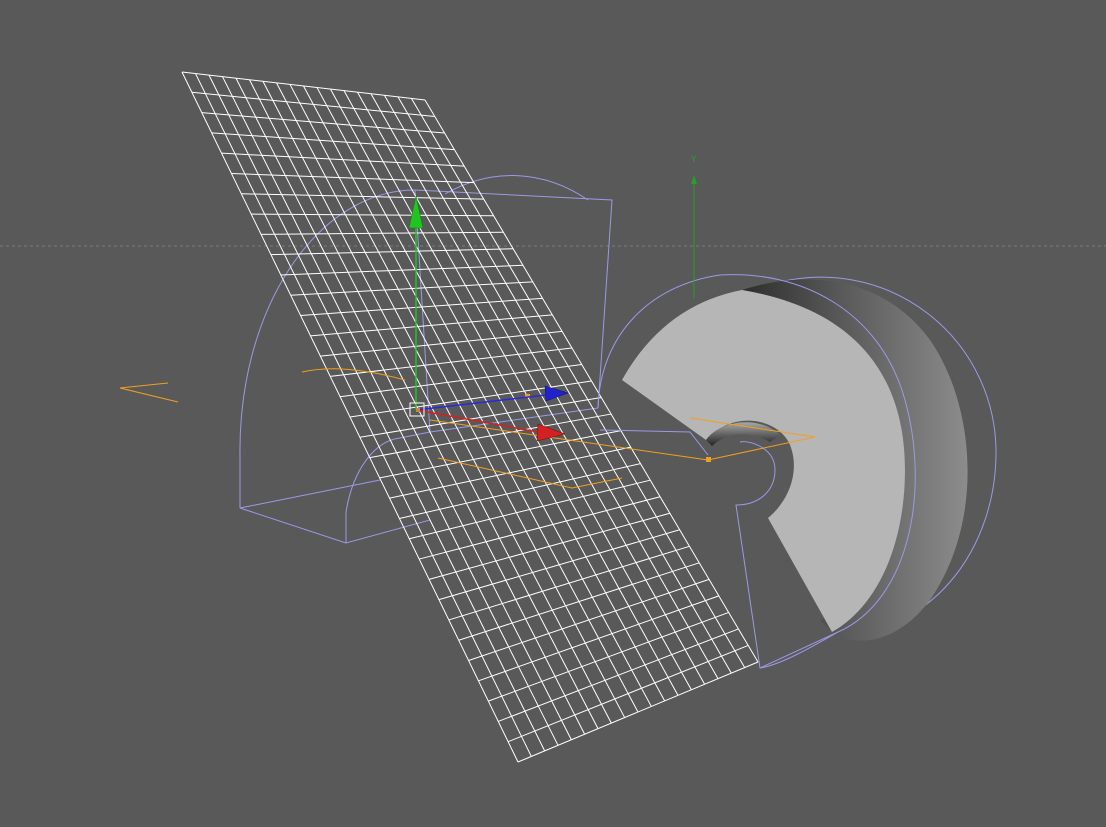 The height and width of the screenshot is (827, 1106). I want to click on y-axis-label: Y, so click(693, 160).